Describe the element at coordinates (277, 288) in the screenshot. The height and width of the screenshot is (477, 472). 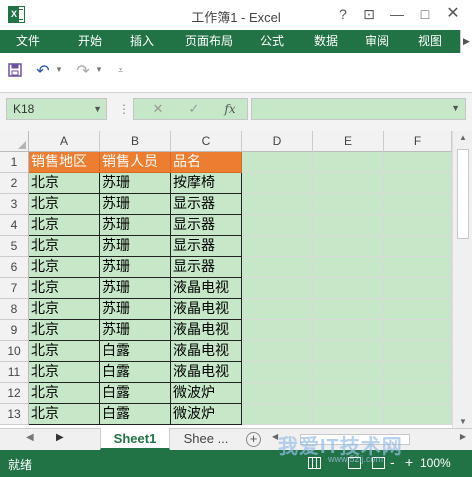
I see `cell-d7` at that location.